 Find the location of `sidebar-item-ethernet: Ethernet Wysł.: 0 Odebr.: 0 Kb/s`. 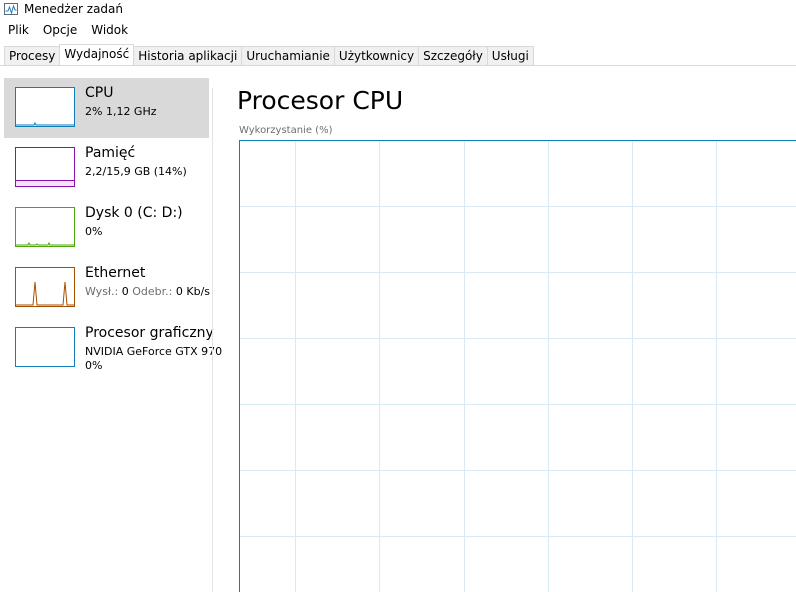

sidebar-item-ethernet: Ethernet Wysł.: 0 Odebr.: 0 Kb/s is located at coordinates (107, 288).